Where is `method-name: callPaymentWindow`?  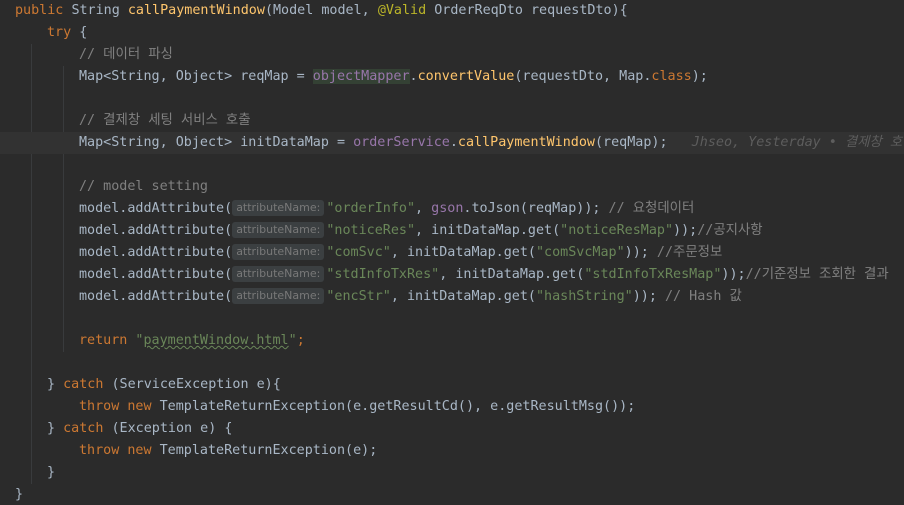
method-name: callPaymentWindow is located at coordinates (196, 10).